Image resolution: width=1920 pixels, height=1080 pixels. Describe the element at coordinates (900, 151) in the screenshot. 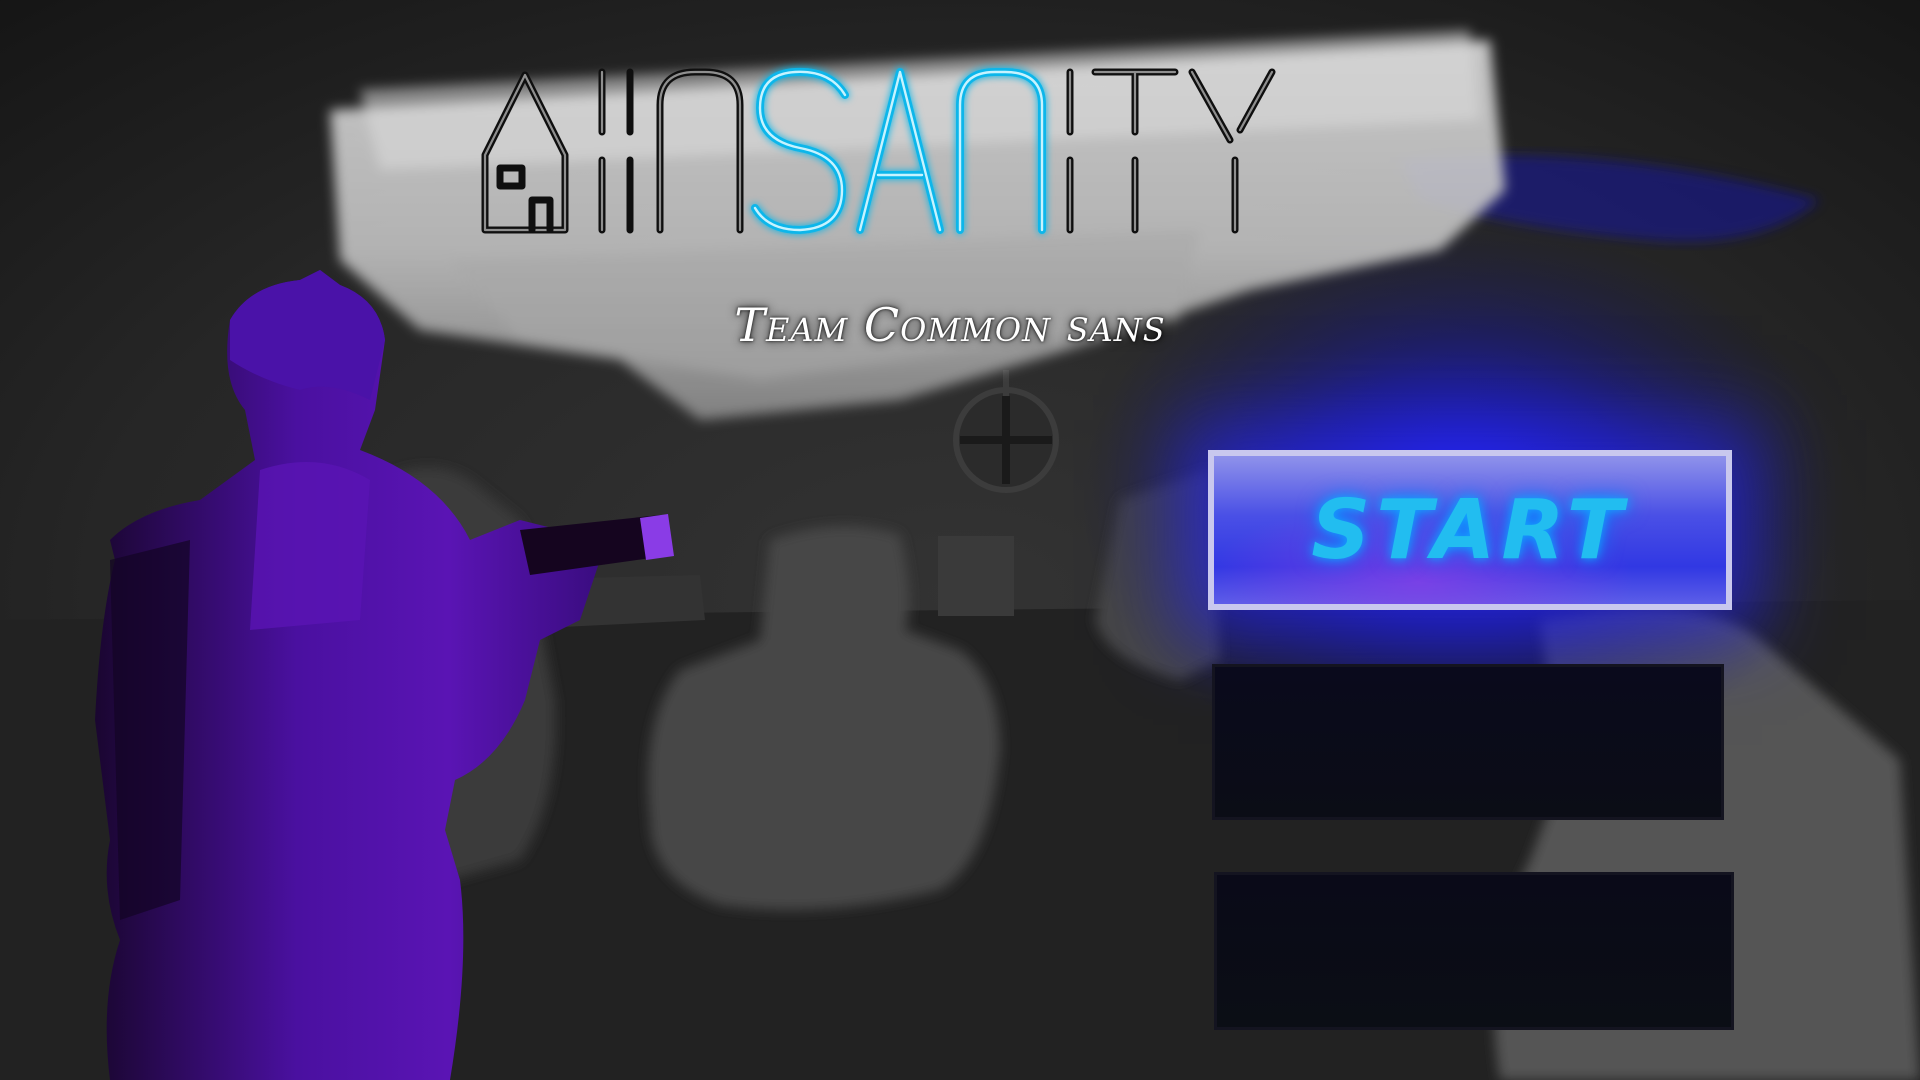

I see `logo-letter-a` at that location.